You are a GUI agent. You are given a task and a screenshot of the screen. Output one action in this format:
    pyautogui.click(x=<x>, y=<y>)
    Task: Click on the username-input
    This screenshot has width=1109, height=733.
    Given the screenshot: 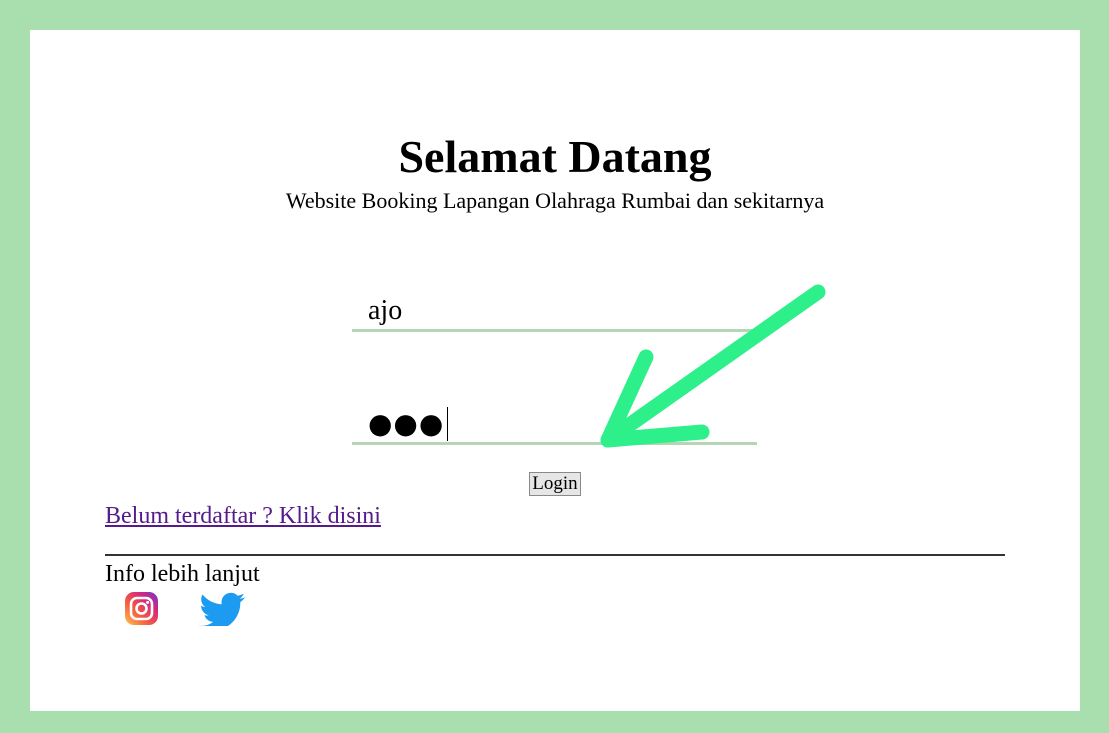 What is the action you would take?
    pyautogui.click(x=554, y=312)
    